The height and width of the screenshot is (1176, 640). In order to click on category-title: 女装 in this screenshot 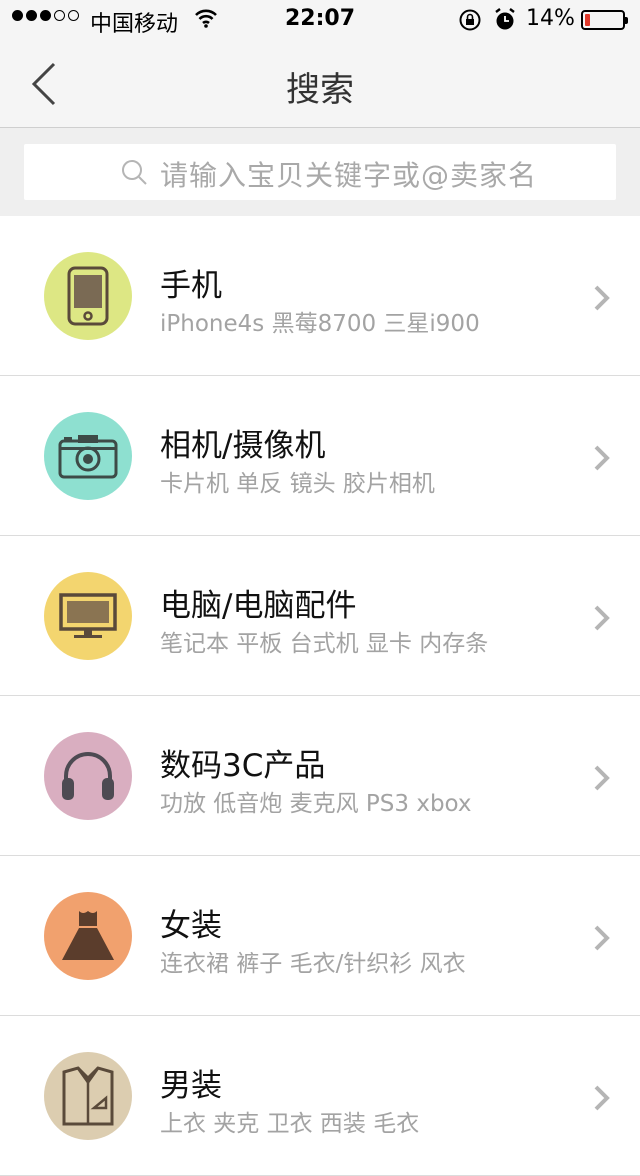, I will do `click(191, 926)`.